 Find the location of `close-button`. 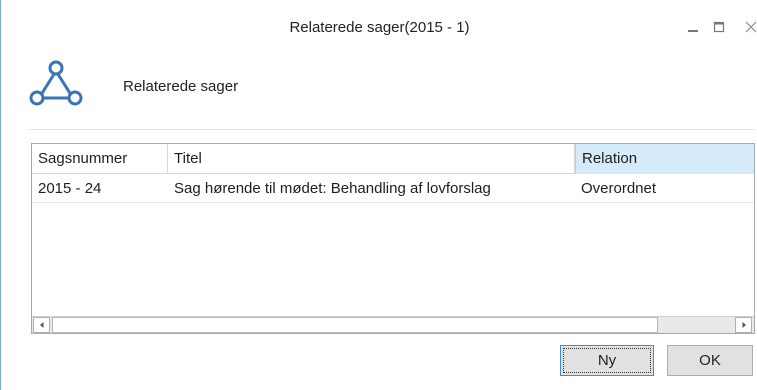

close-button is located at coordinates (747, 27).